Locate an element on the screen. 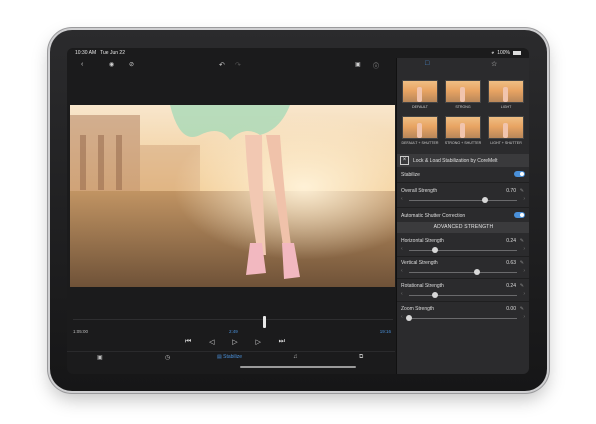 This screenshot has height=424, width=596. preset-label: DEFAULT + SHUTTER is located at coordinates (420, 143).